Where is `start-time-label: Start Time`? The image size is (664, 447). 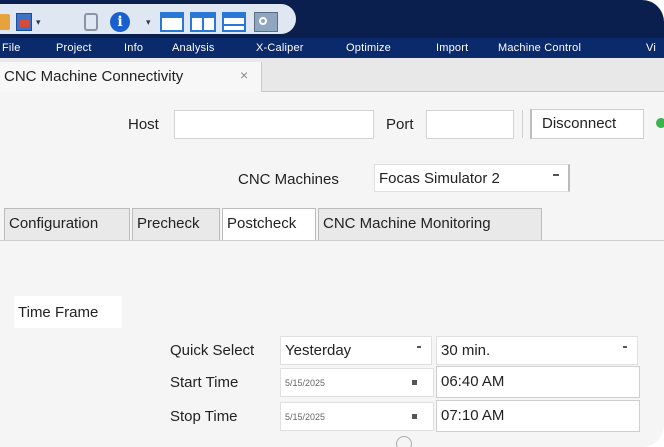
start-time-label: Start Time is located at coordinates (204, 382).